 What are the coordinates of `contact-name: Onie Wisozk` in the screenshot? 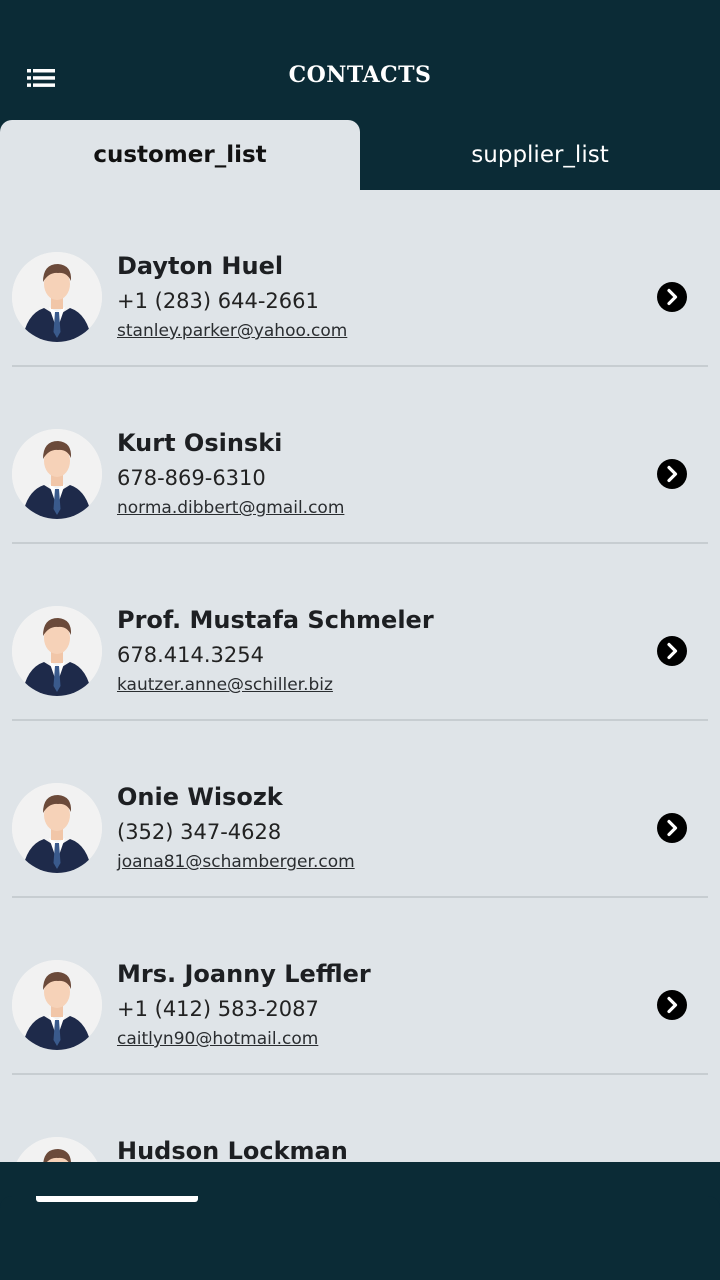 It's located at (200, 797).